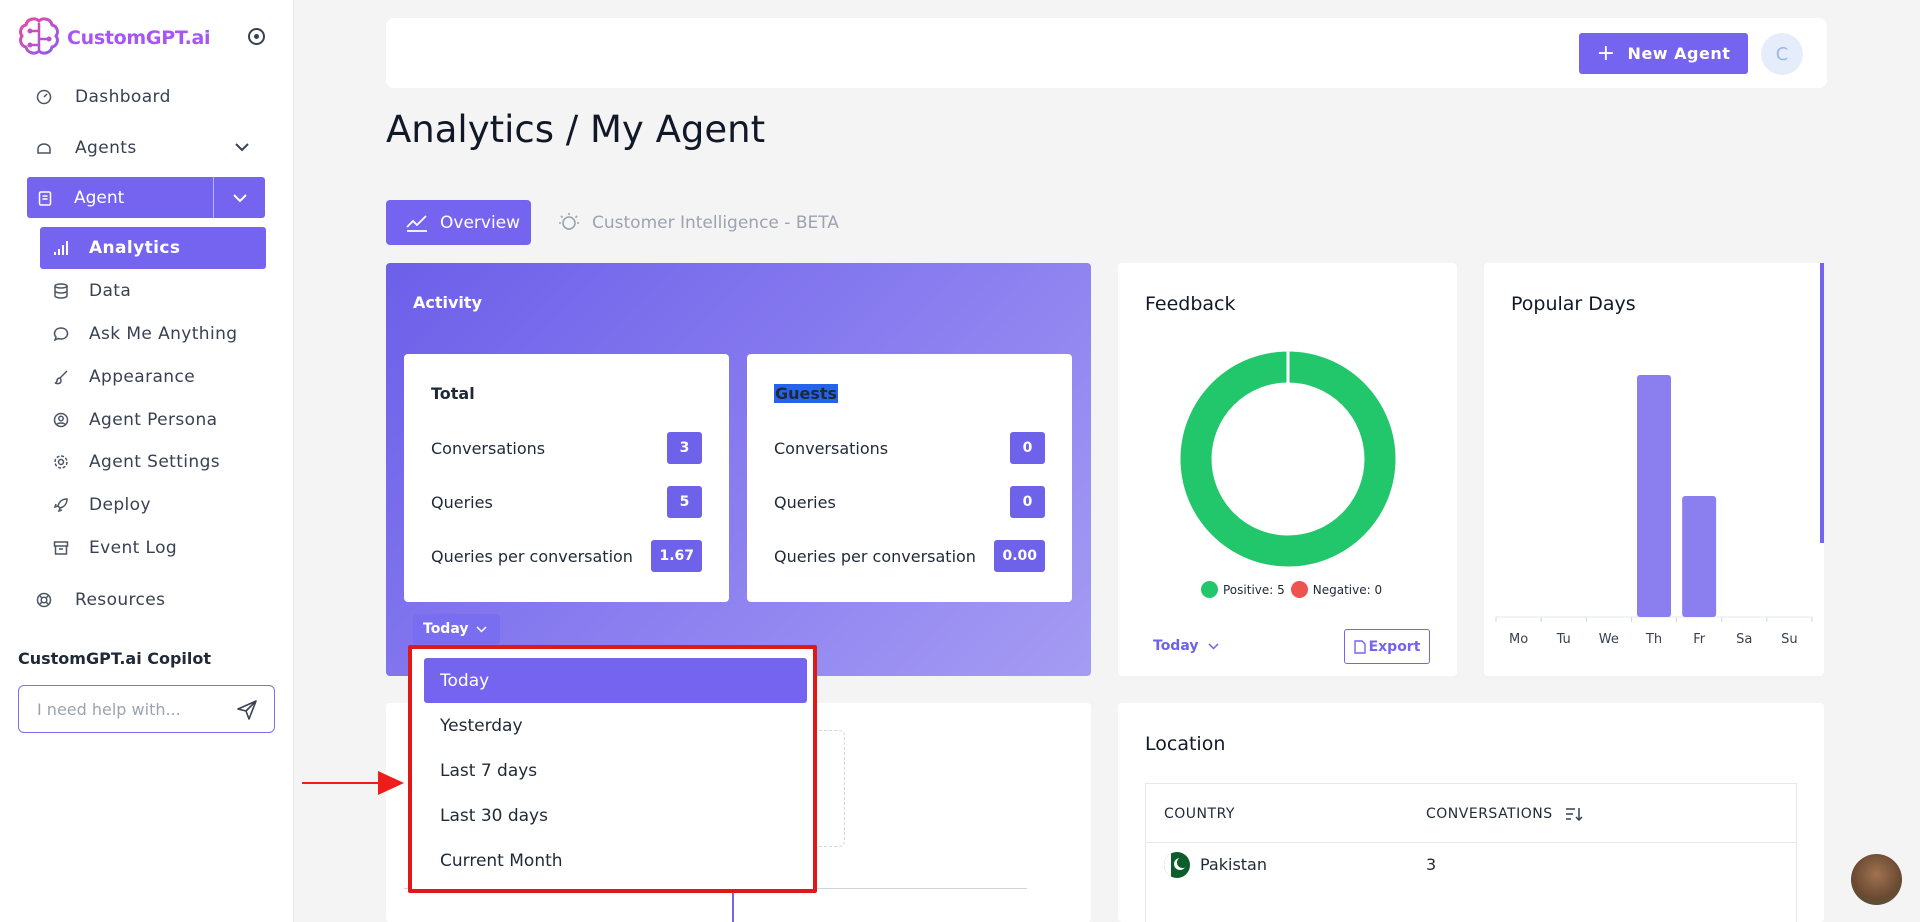 The image size is (1920, 922). Describe the element at coordinates (615, 860) in the screenshot. I see `dropdown-option-current-month: Current Month` at that location.